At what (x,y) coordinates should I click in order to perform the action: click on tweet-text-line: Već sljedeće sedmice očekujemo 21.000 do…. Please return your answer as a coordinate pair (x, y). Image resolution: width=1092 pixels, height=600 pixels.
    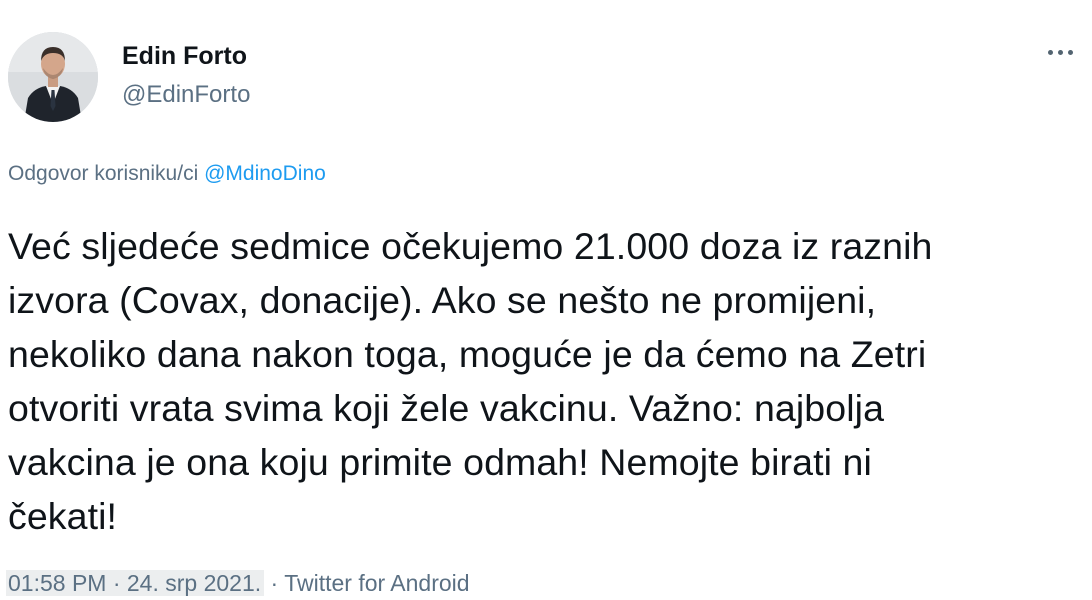
    Looking at the image, I should click on (470, 246).